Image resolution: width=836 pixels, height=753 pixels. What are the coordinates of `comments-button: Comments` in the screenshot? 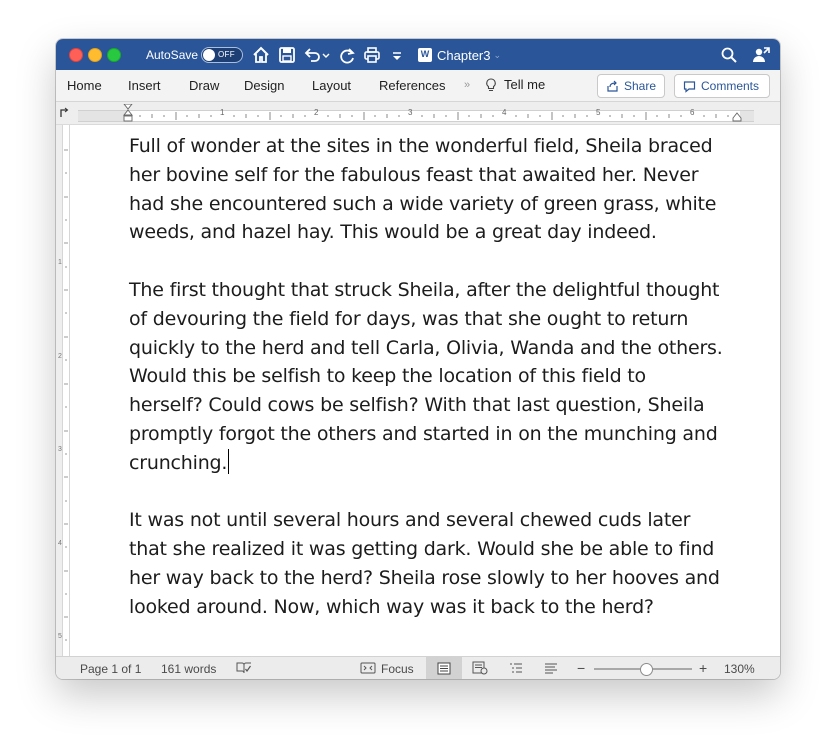 It's located at (722, 86).